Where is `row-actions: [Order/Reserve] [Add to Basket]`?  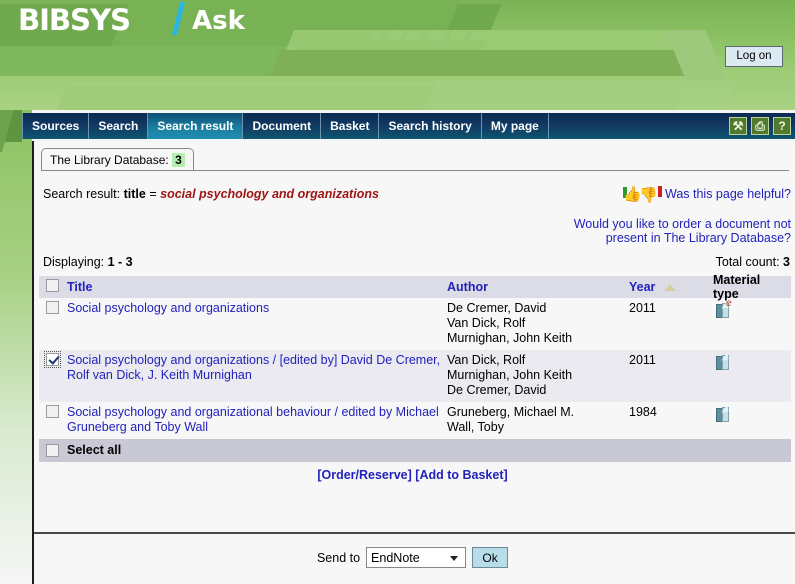
row-actions: [Order/Reserve] [Add to Basket] is located at coordinates (412, 475).